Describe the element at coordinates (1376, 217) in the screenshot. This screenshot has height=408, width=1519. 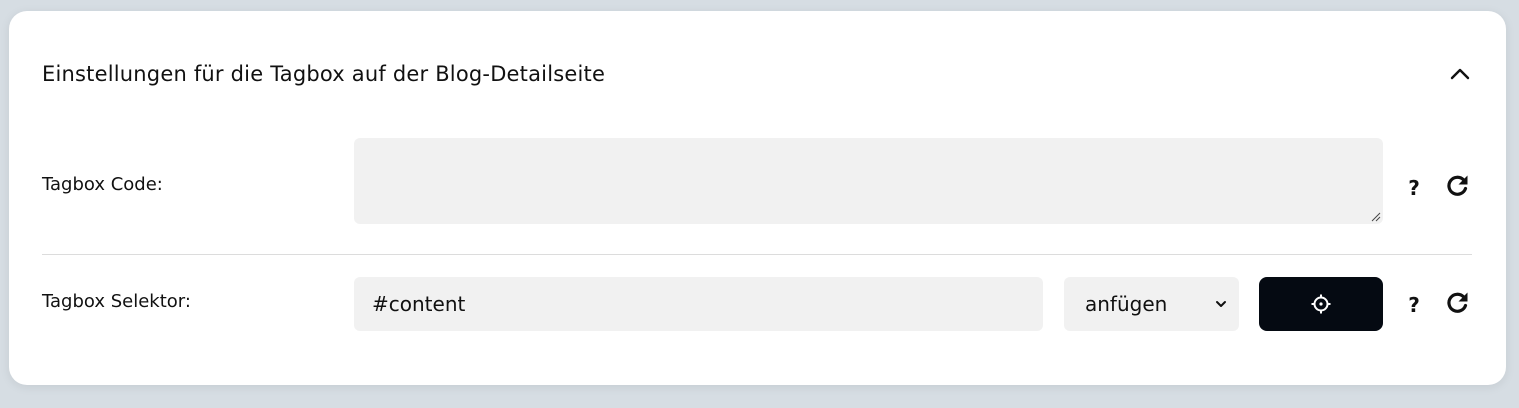
I see `resize-handle-icon` at that location.